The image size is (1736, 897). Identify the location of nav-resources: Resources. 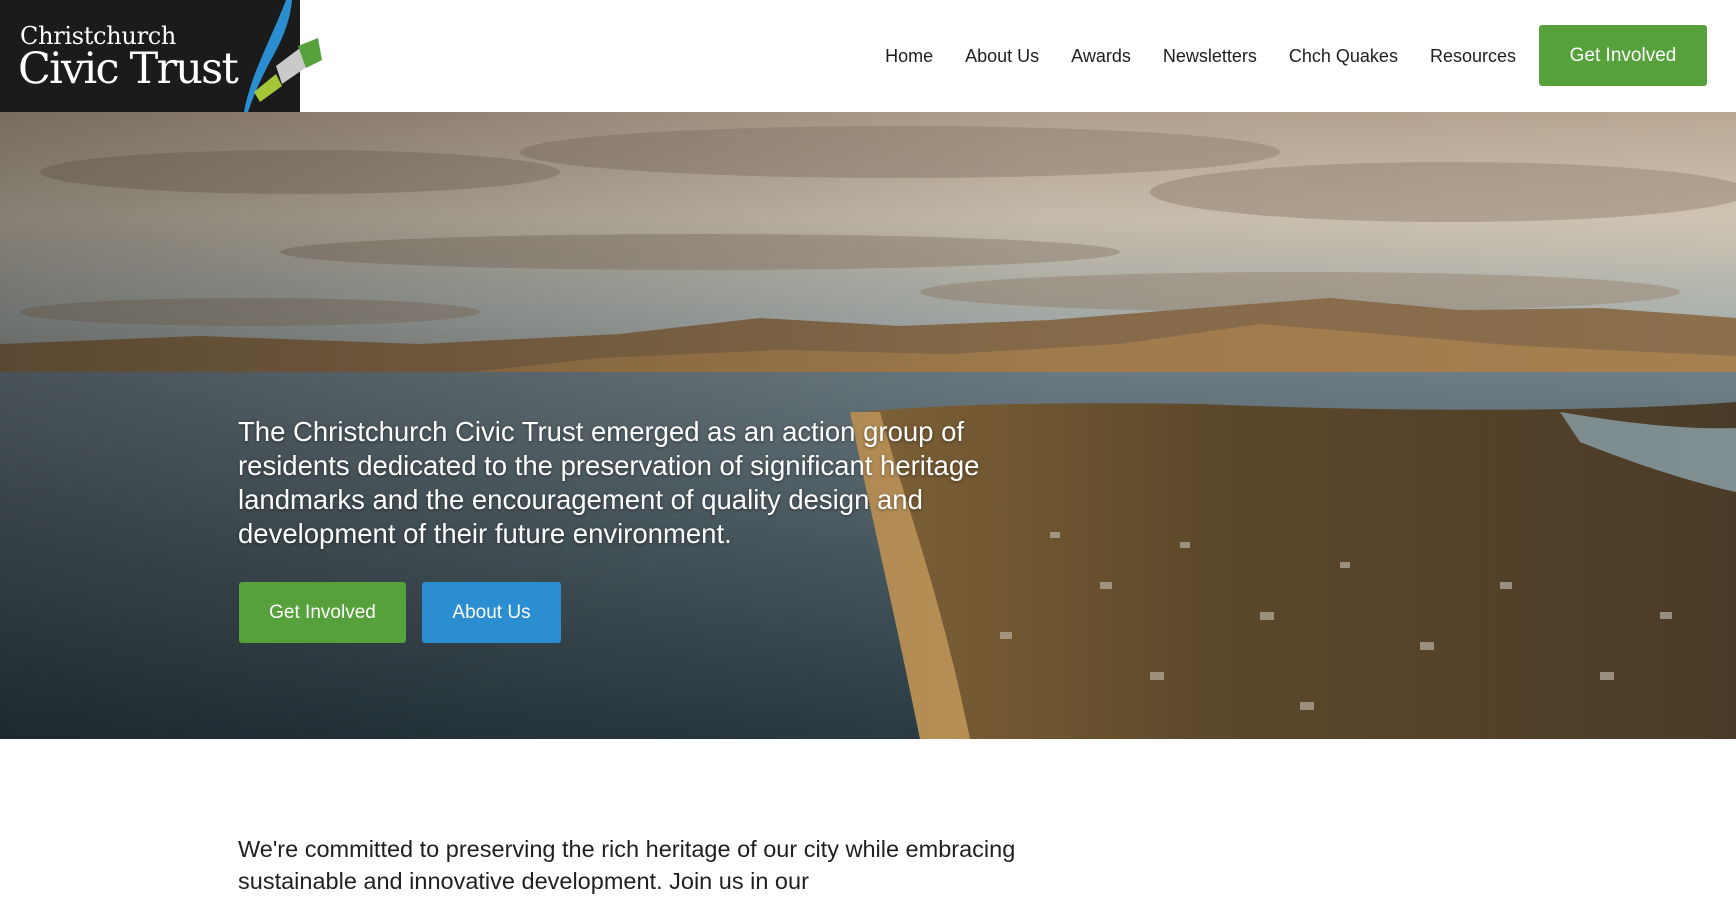
(1473, 56).